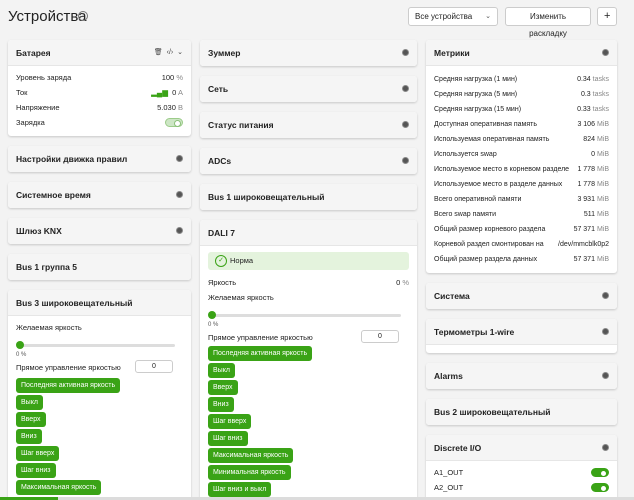 The image size is (634, 500). What do you see at coordinates (521, 412) in the screenshot?
I see `card-header: Bus 2 широковещательный` at bounding box center [521, 412].